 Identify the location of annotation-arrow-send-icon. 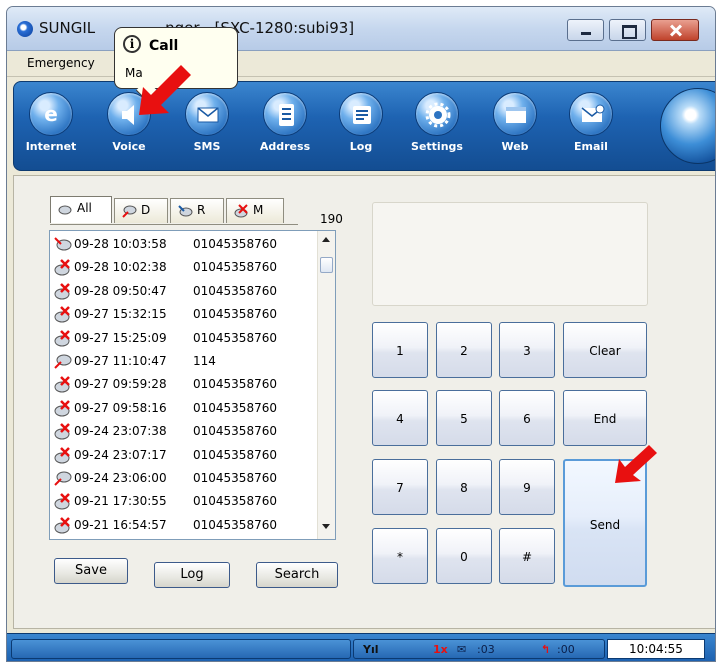
(636, 464).